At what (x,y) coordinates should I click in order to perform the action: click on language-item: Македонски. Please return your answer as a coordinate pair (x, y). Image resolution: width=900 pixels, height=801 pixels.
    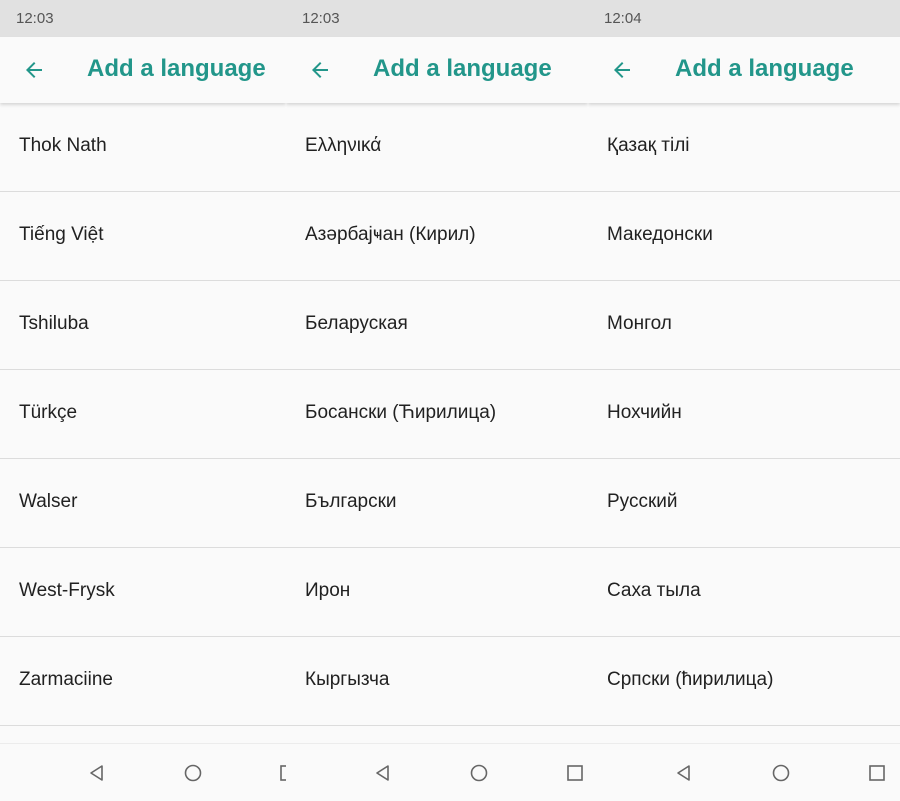
    Looking at the image, I should click on (744, 236).